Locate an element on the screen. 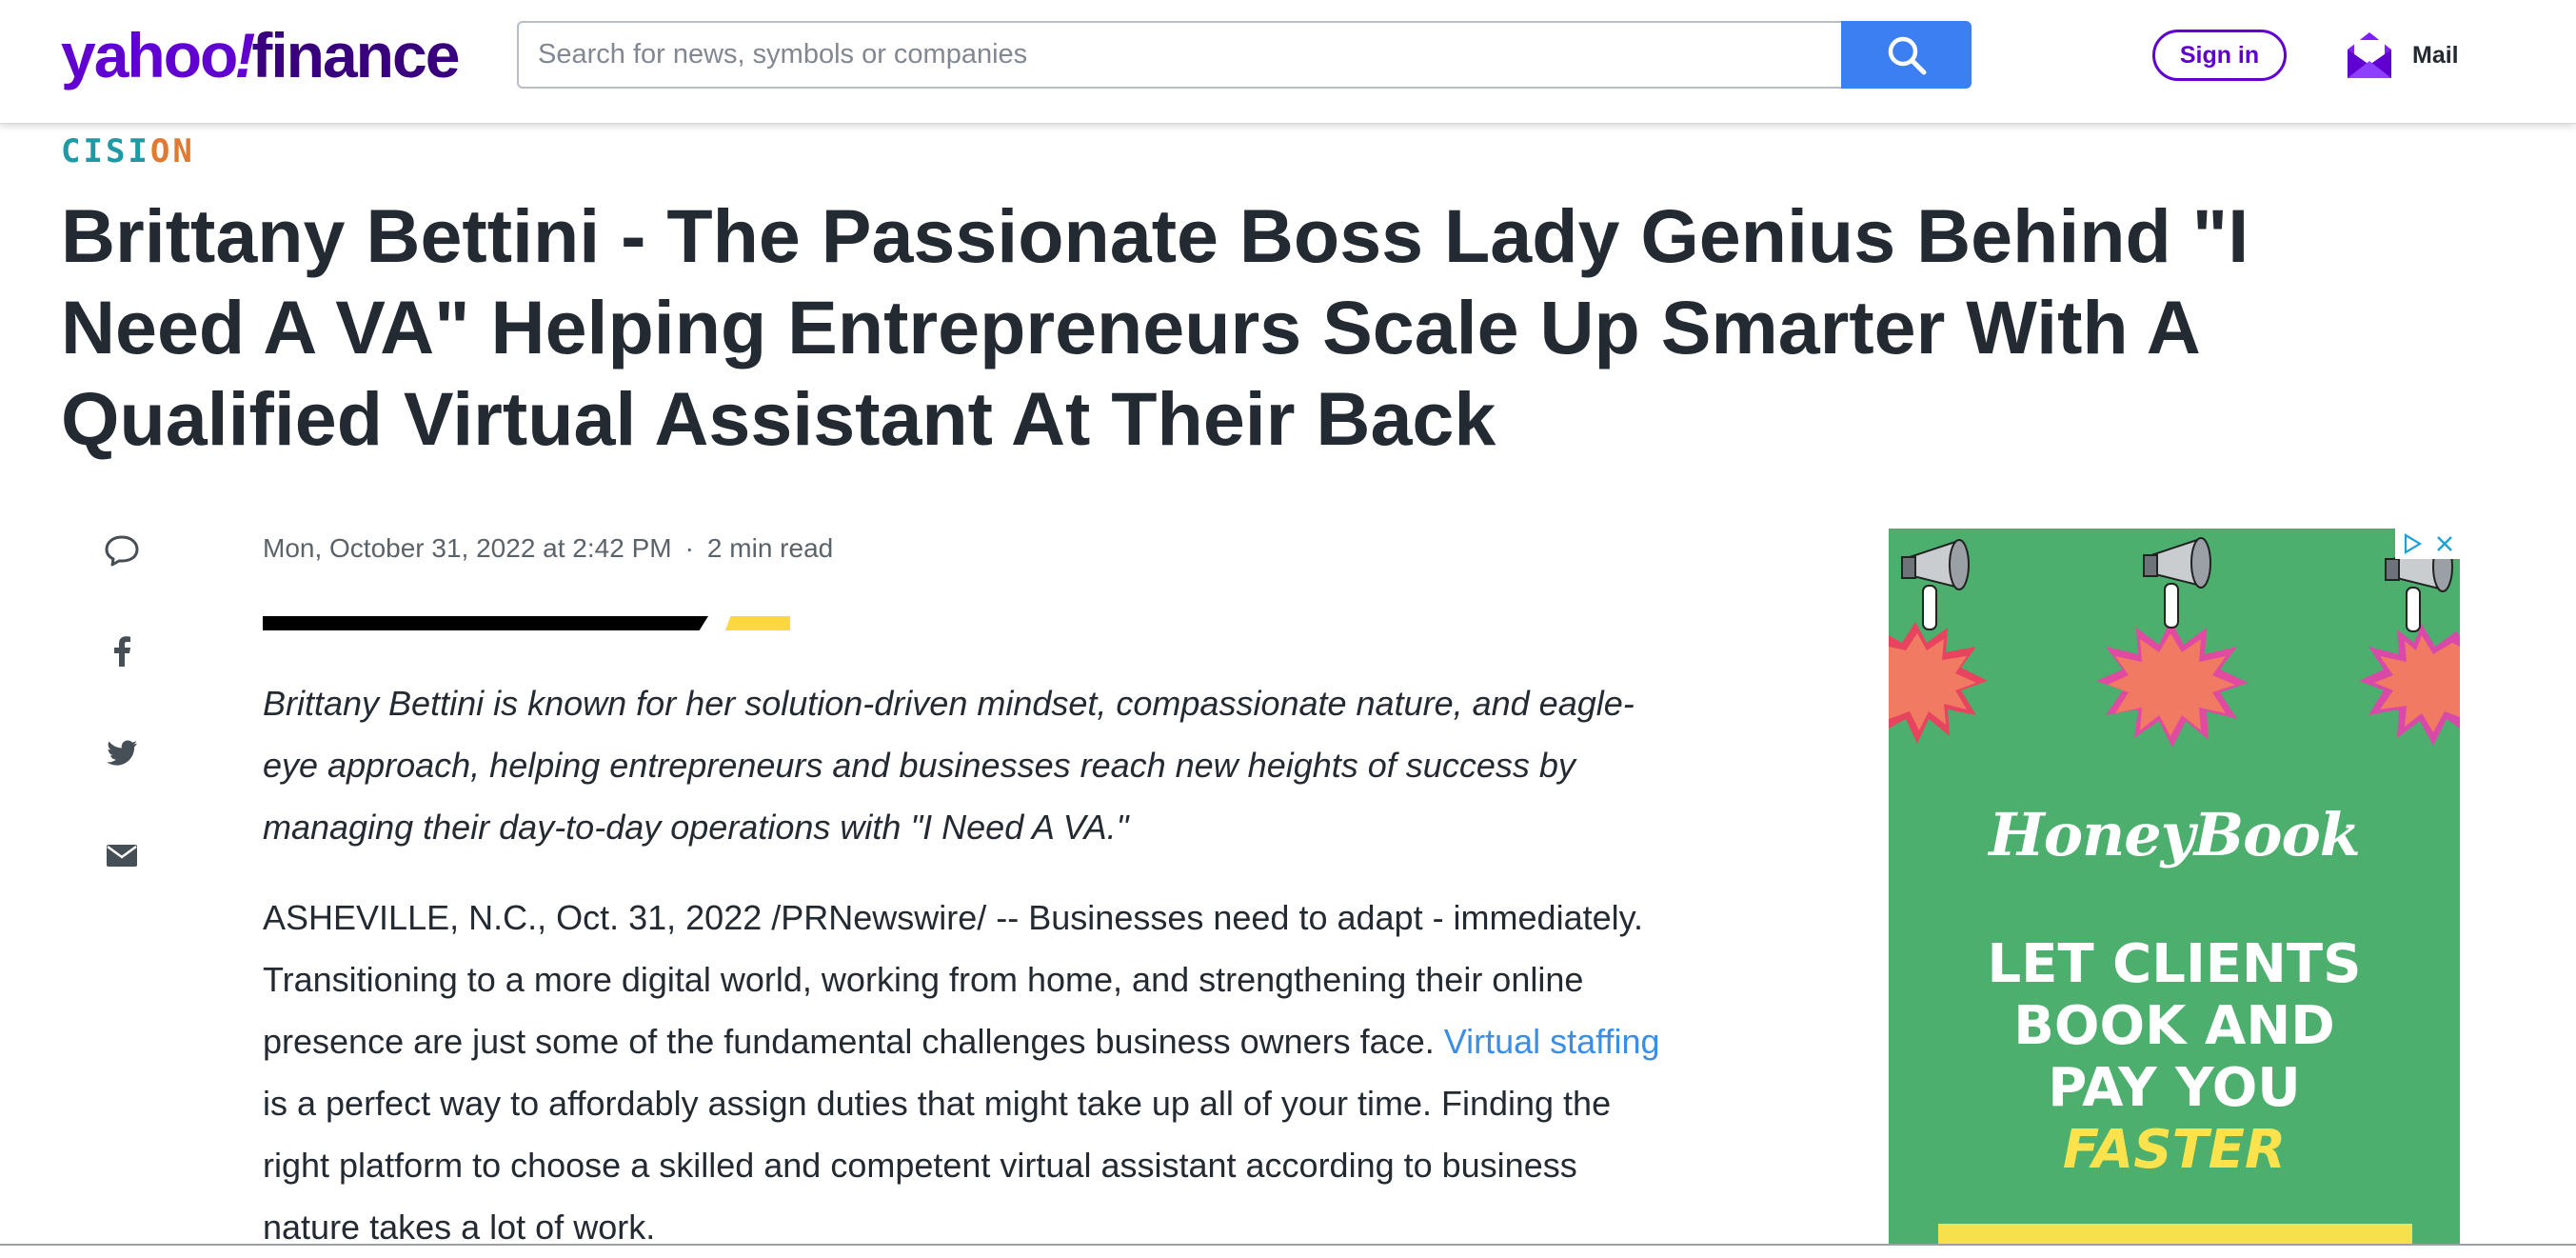 The height and width of the screenshot is (1258, 2576). comment-icon is located at coordinates (122, 551).